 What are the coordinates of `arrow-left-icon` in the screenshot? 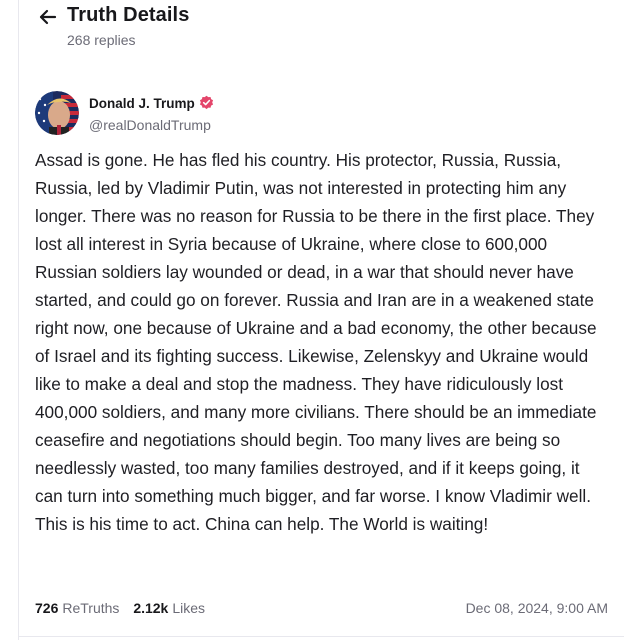 It's located at (48, 17).